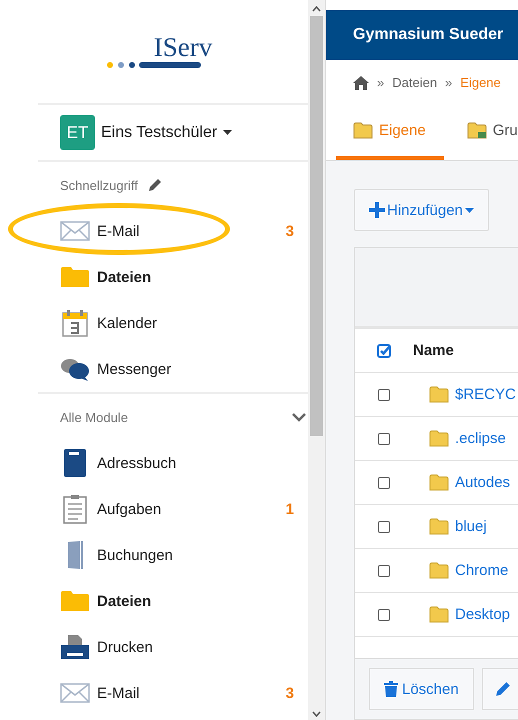 This screenshot has height=720, width=518. Describe the element at coordinates (421, 689) in the screenshot. I see `delete-button: Löschen` at that location.